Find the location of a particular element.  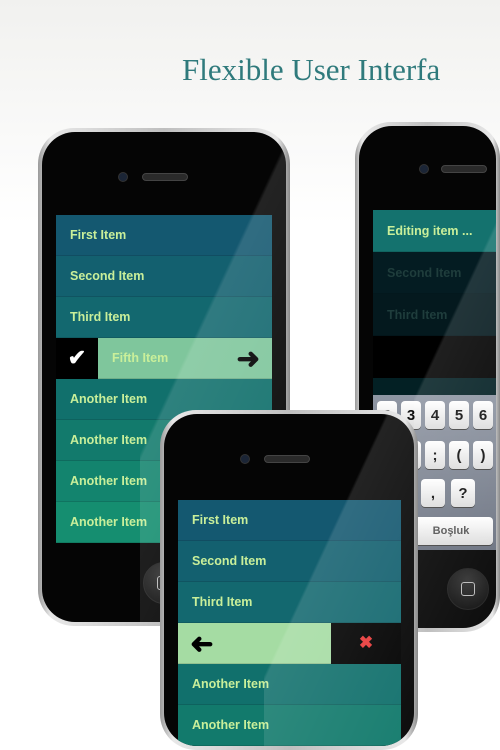

key: ) is located at coordinates (483, 455).